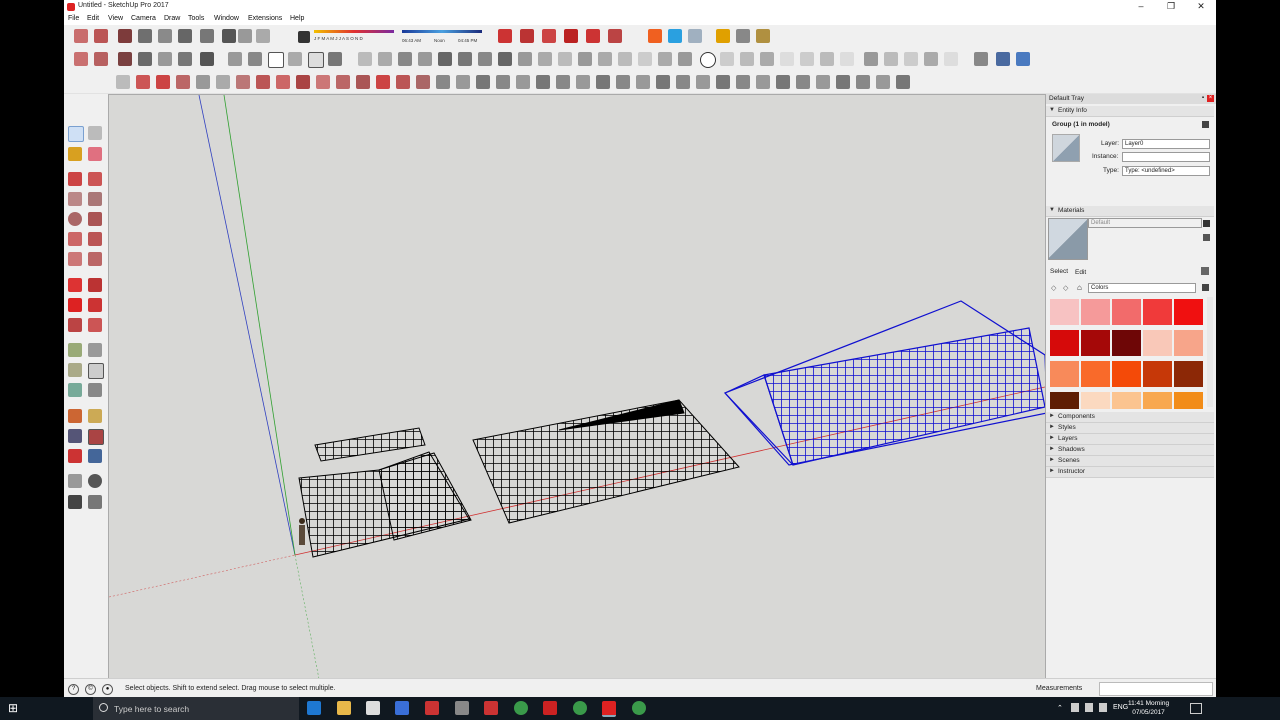  What do you see at coordinates (1053, 288) in the screenshot?
I see `back-arrow-icon: ◇` at bounding box center [1053, 288].